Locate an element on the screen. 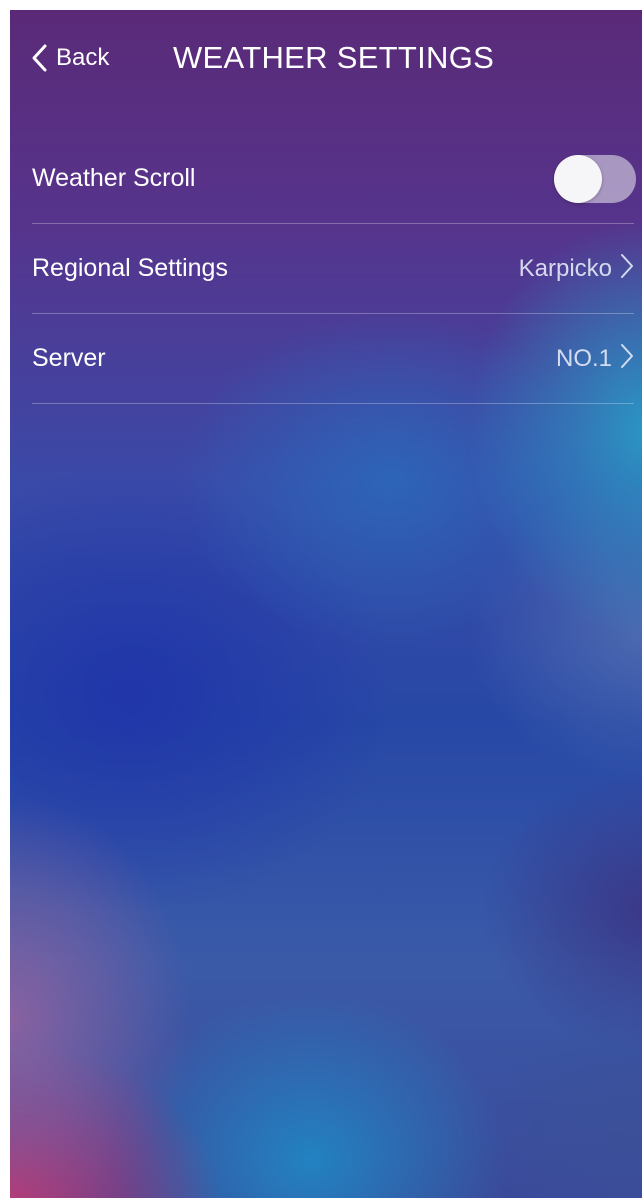 The image size is (642, 1198). page-title: WEATHER SETTINGS is located at coordinates (334, 57).